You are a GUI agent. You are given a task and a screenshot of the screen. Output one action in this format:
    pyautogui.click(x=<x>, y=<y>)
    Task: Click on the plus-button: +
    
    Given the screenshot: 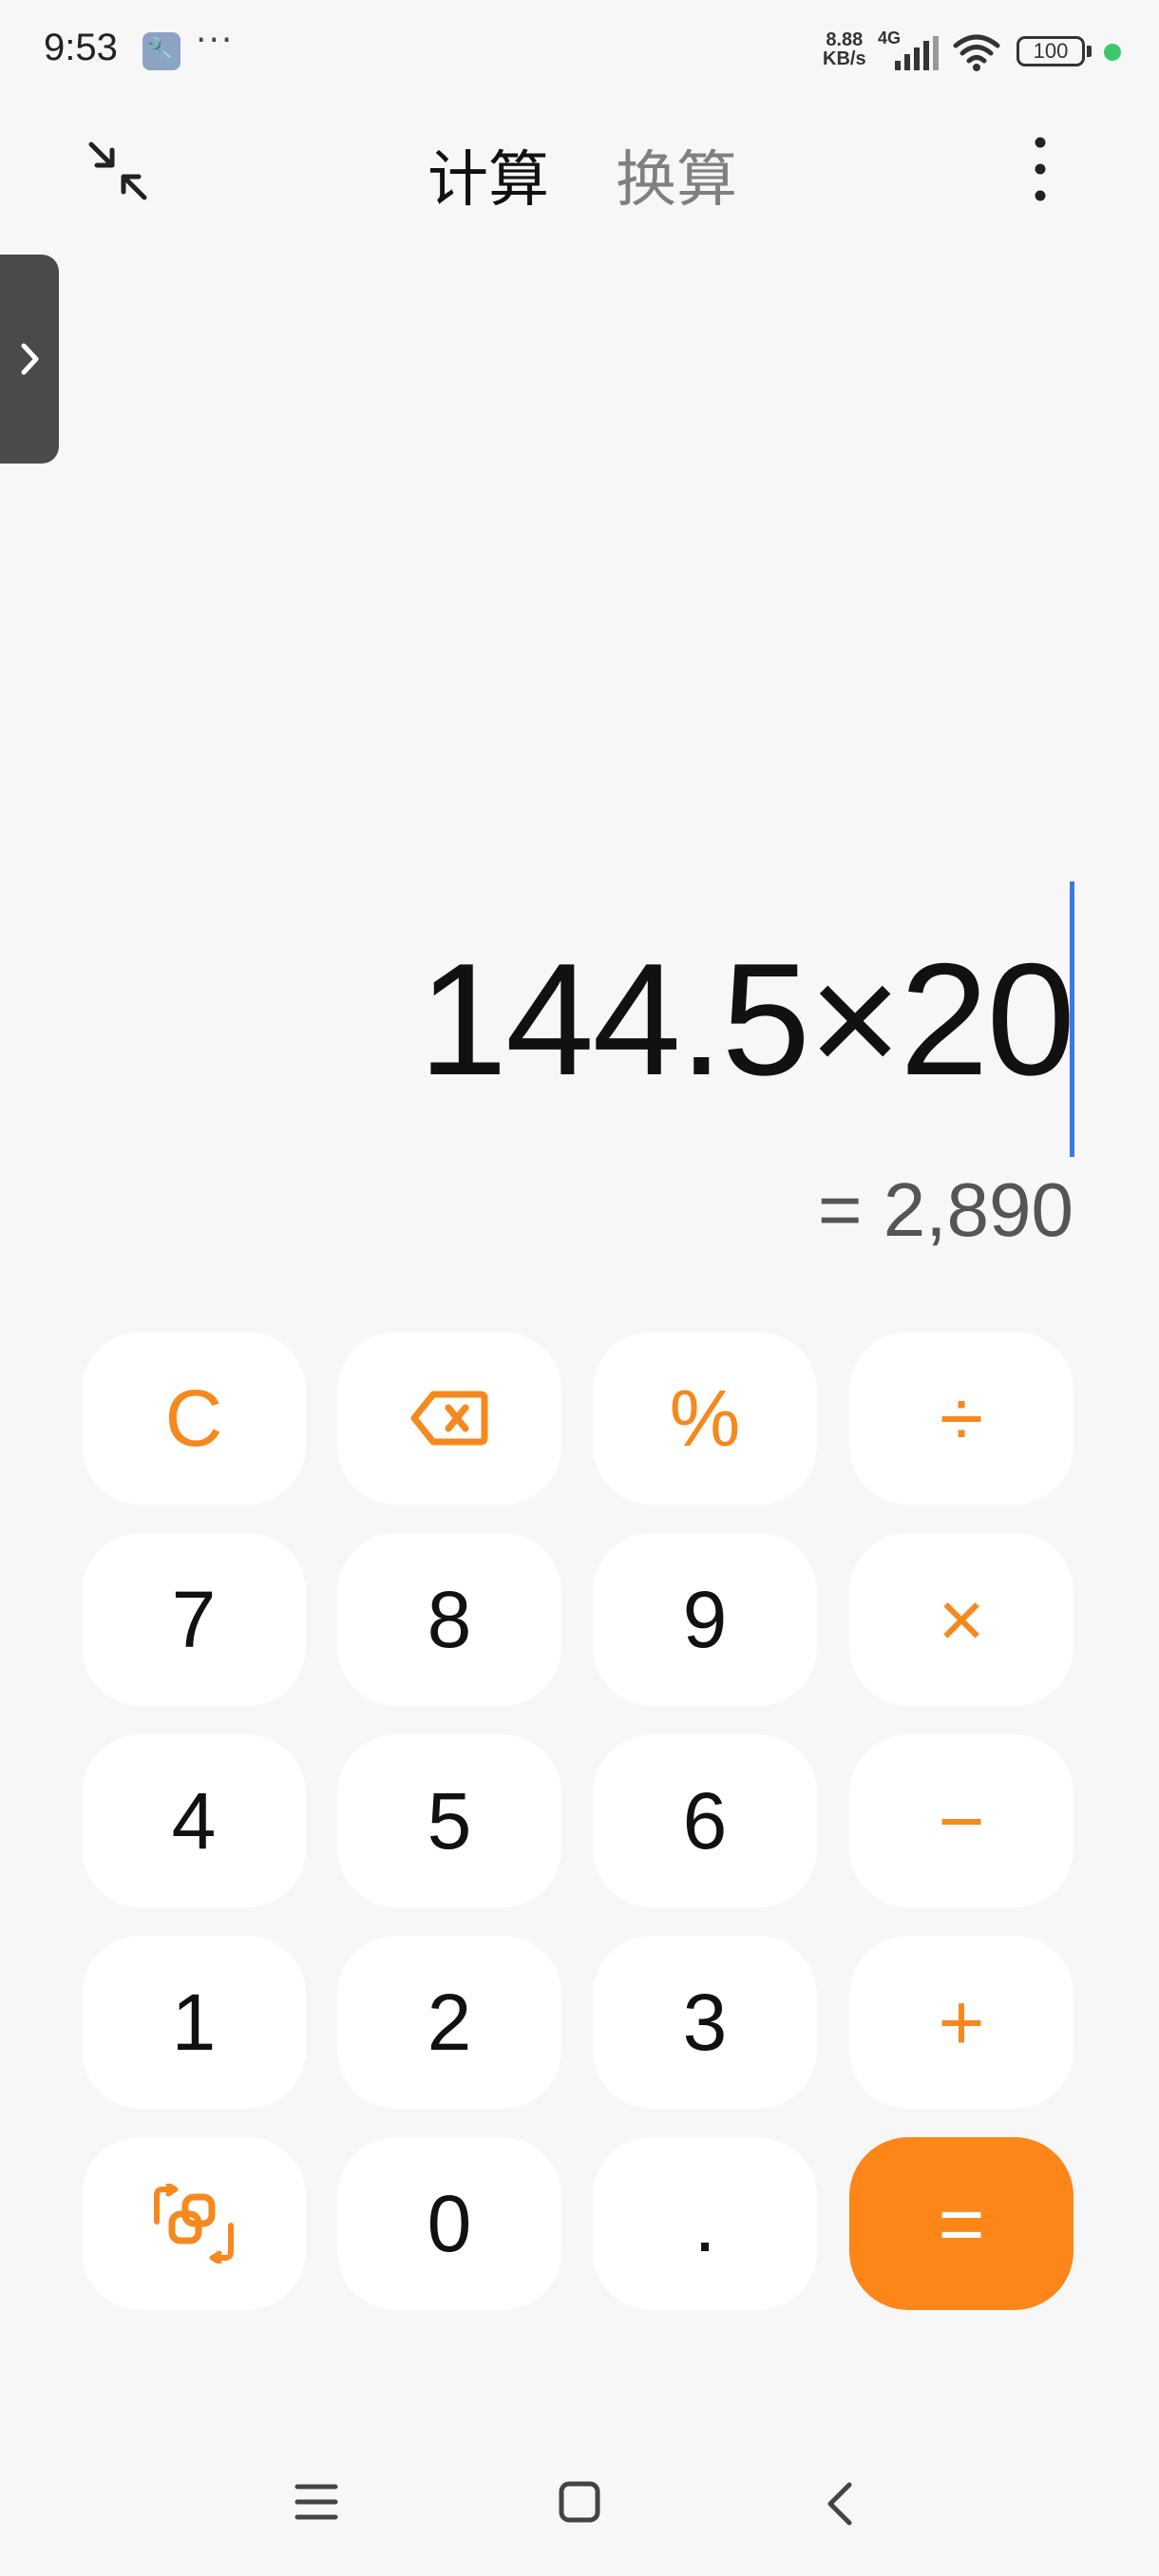 What is the action you would take?
    pyautogui.click(x=961, y=2022)
    